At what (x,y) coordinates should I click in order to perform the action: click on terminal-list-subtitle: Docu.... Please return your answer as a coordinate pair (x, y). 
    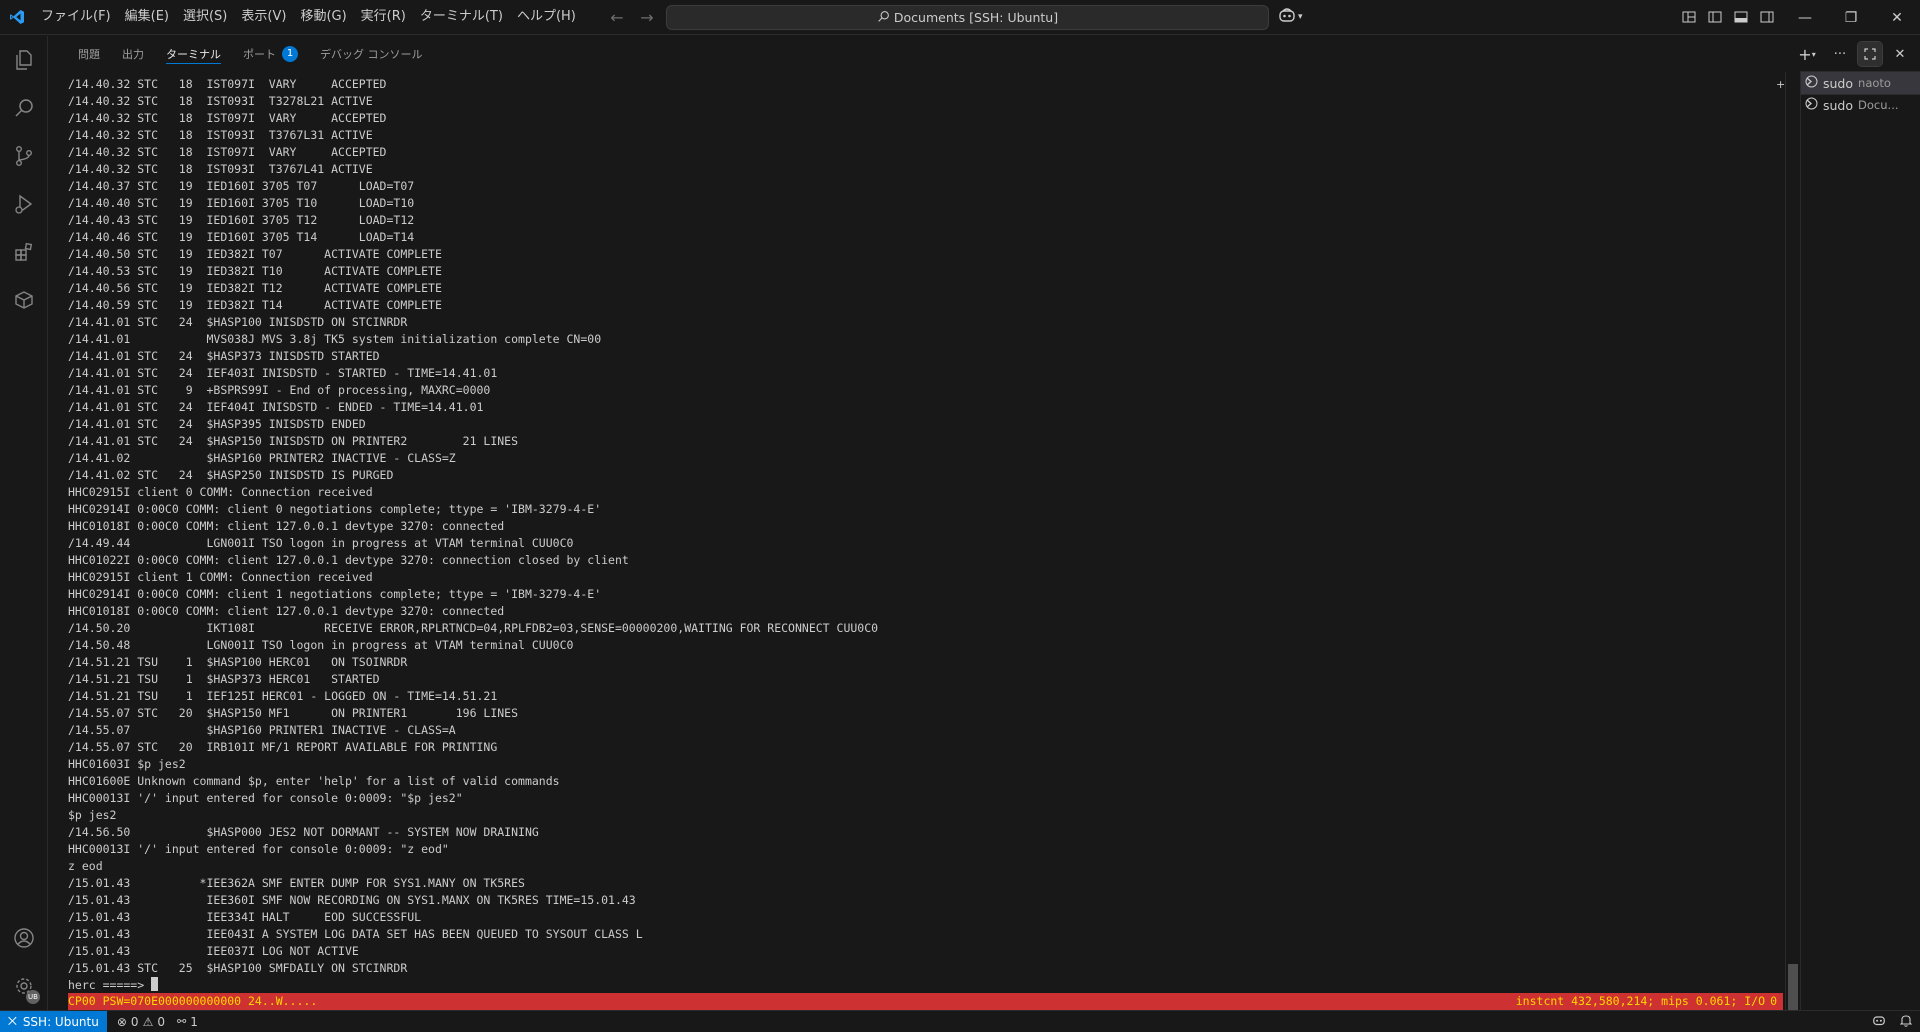
    Looking at the image, I should click on (1878, 105).